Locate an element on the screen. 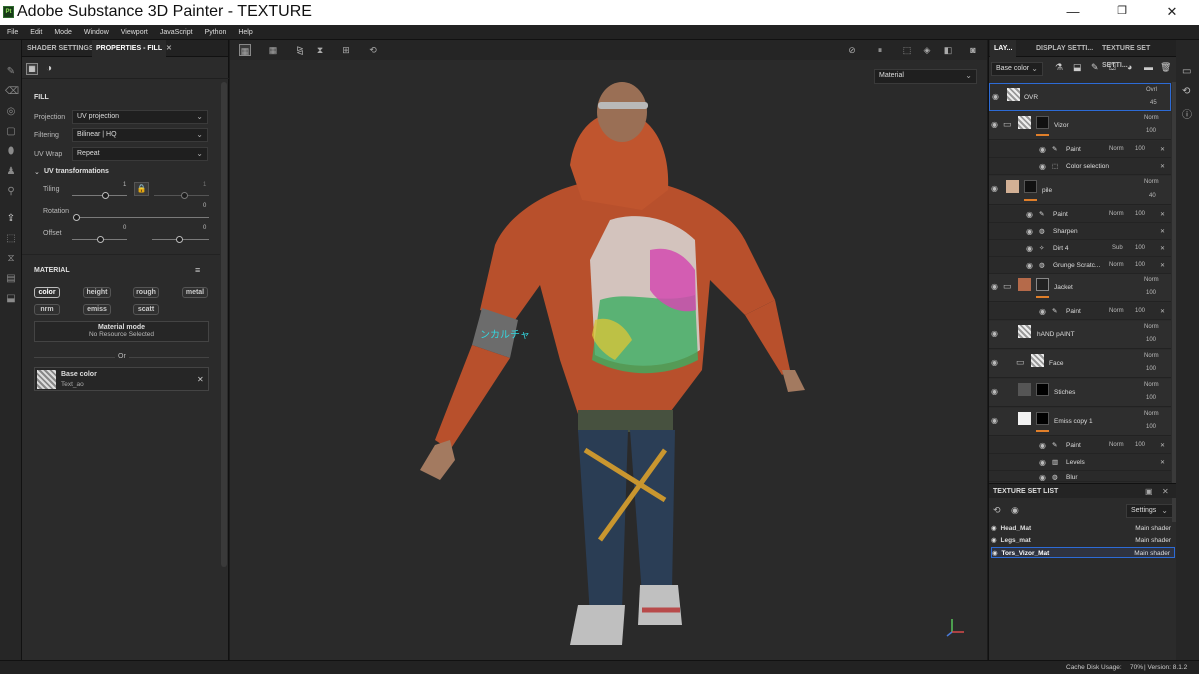 This screenshot has height=674, width=1199. close-icon: ✕ is located at coordinates (1172, 12).